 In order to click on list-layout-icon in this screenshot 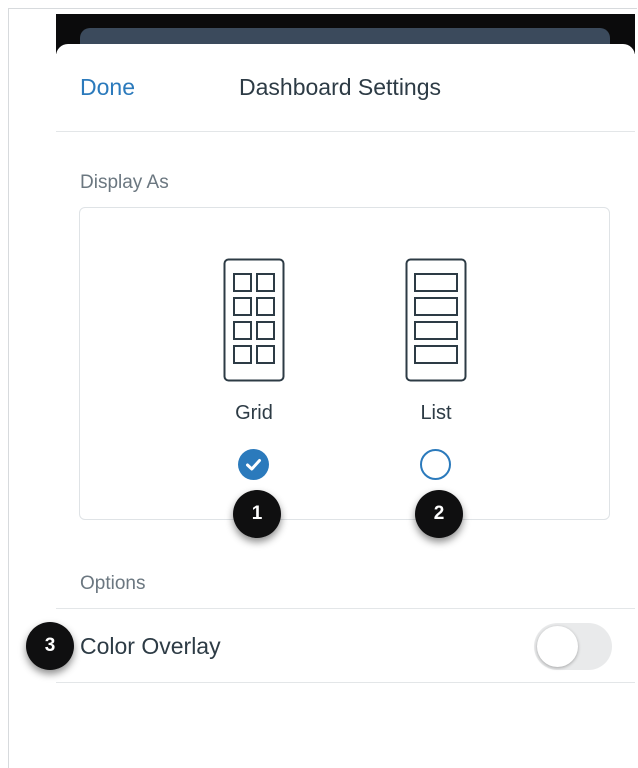, I will do `click(436, 320)`.